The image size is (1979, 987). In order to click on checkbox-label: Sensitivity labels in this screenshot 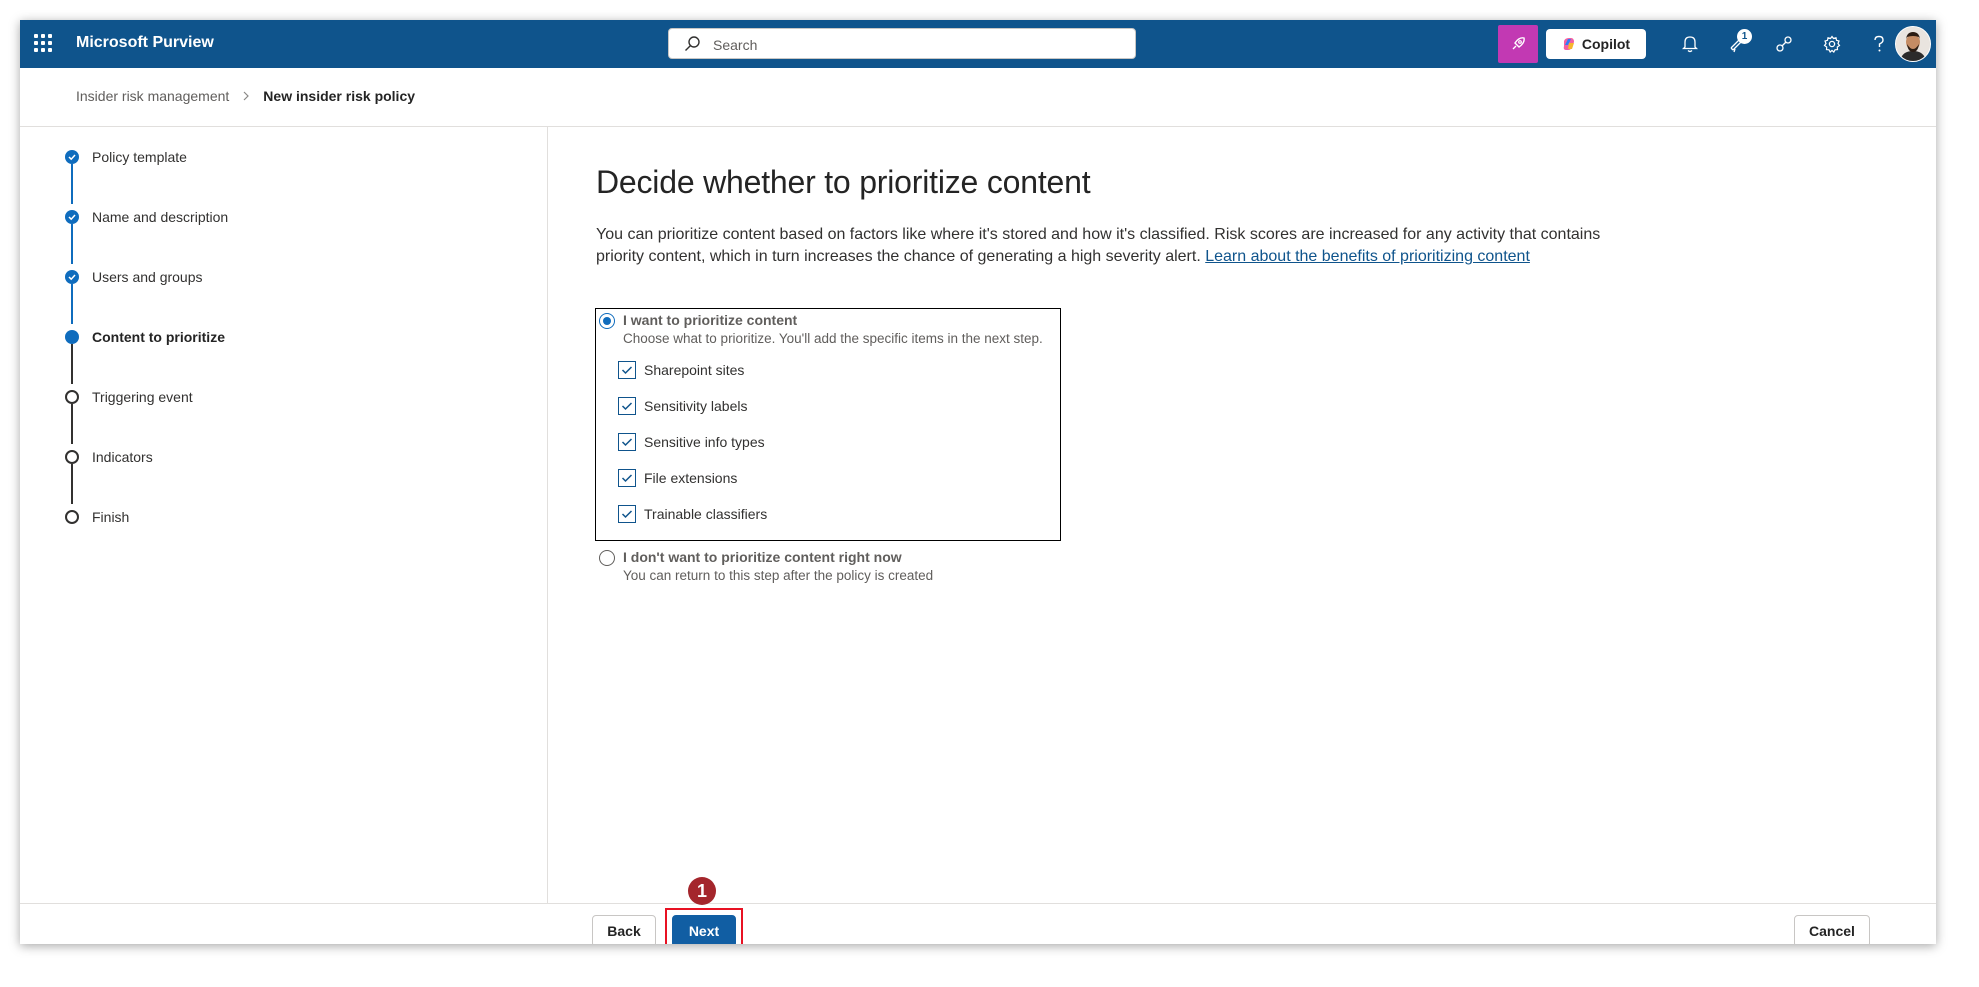, I will do `click(696, 406)`.